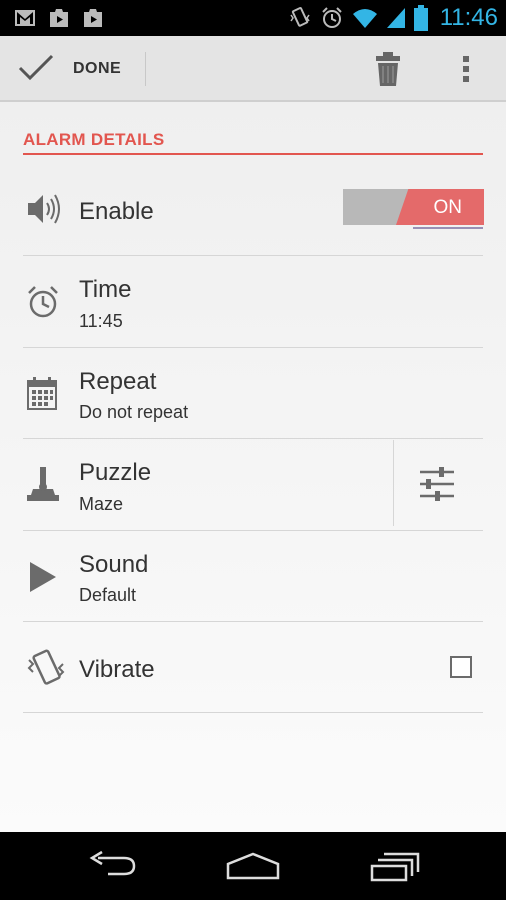 Image resolution: width=506 pixels, height=900 pixels. I want to click on speaker-icon, so click(44, 209).